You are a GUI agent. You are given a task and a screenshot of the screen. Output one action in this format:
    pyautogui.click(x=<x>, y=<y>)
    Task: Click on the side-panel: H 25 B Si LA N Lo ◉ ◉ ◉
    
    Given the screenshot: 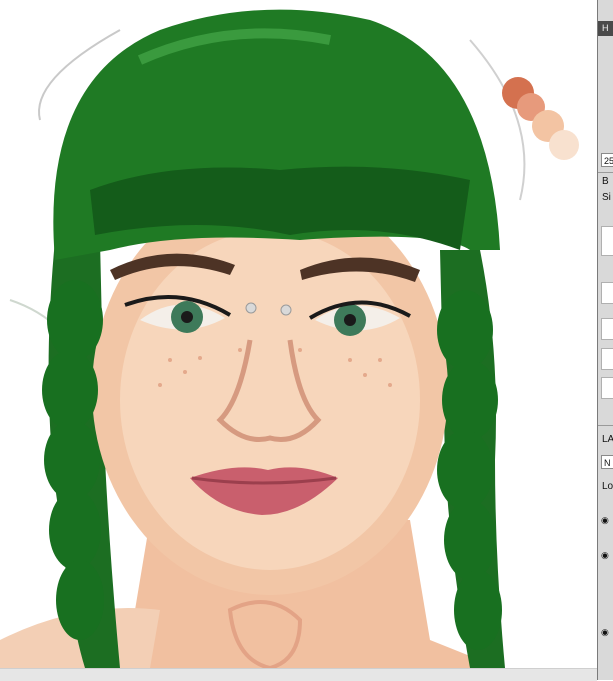 What is the action you would take?
    pyautogui.click(x=605, y=340)
    